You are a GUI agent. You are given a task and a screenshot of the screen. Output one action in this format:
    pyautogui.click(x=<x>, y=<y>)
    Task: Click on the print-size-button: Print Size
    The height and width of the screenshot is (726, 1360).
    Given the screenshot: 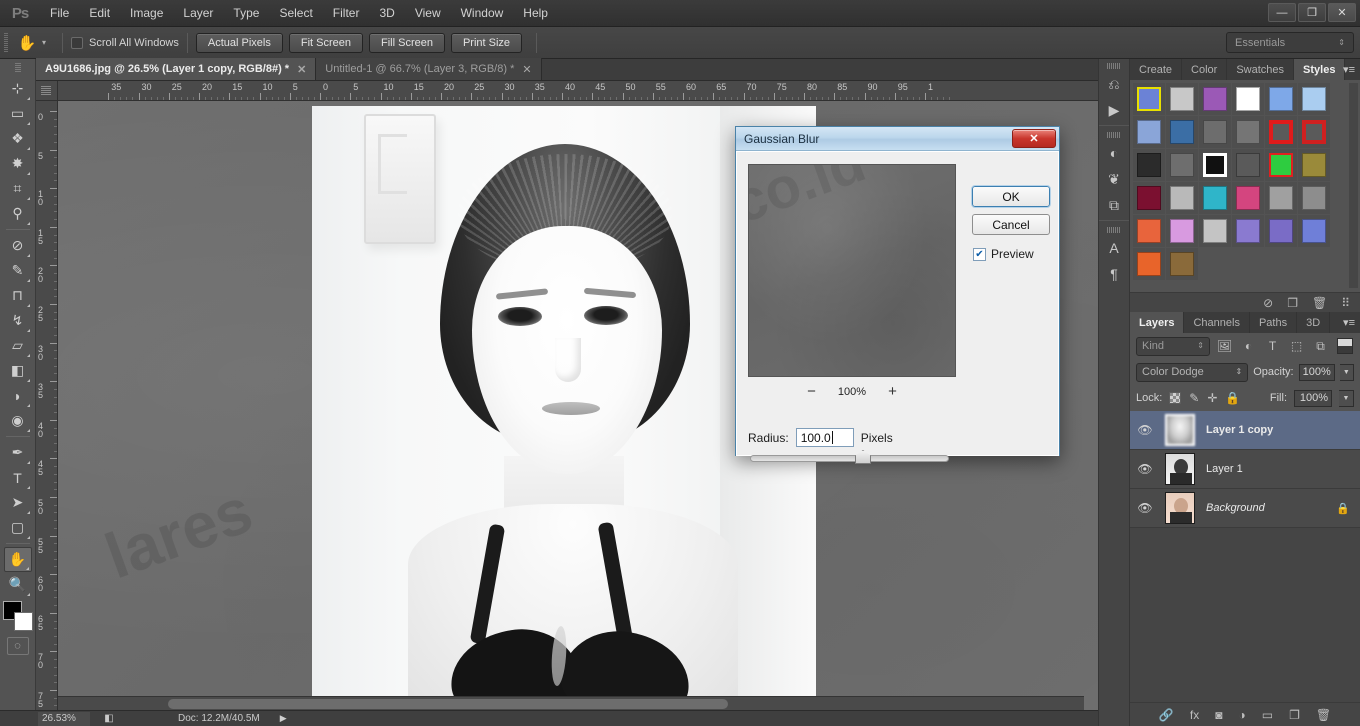 What is the action you would take?
    pyautogui.click(x=486, y=42)
    